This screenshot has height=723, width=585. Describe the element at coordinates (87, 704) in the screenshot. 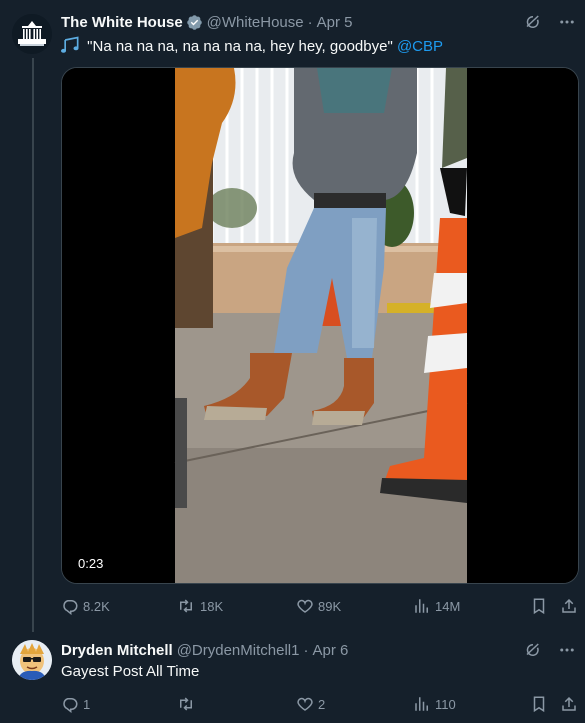

I see `reply-count: 1` at that location.